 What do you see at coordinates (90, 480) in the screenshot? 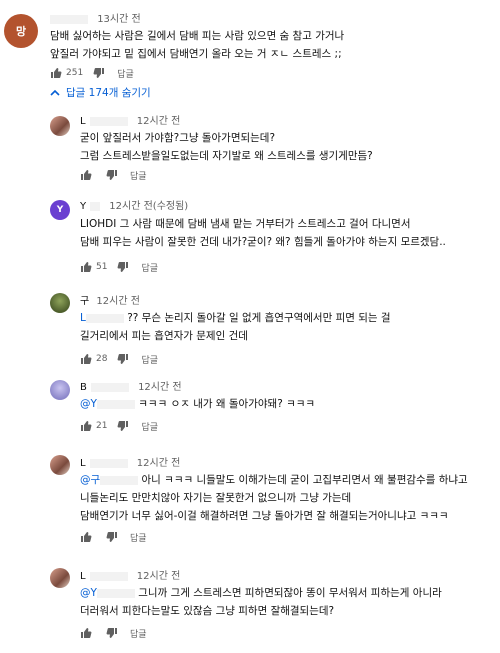
I see `mention-link: @구` at bounding box center [90, 480].